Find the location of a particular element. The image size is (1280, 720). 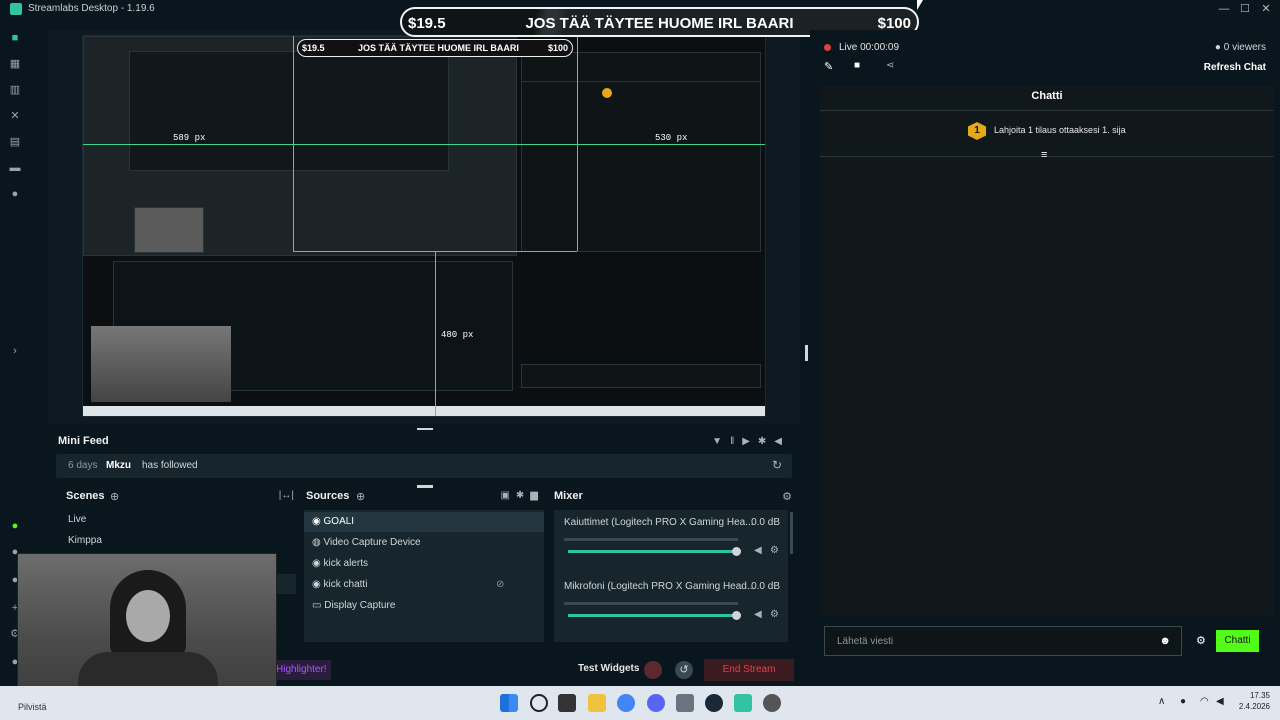

volume-tray-icon: ◀ is located at coordinates (1220, 701).